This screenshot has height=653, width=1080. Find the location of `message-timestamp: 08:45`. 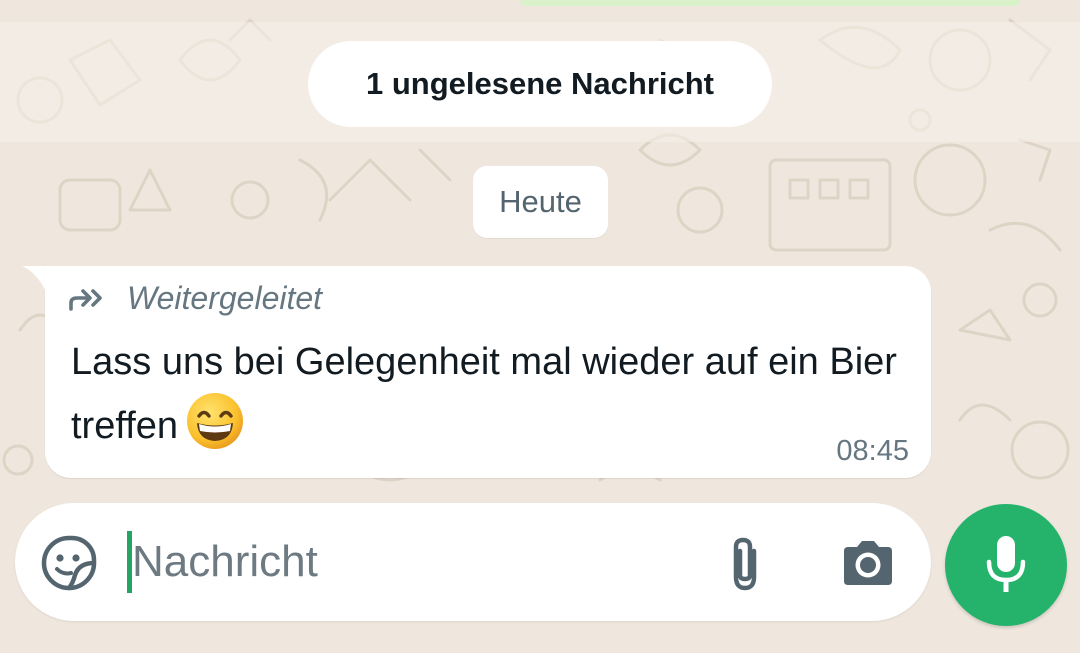

message-timestamp: 08:45 is located at coordinates (872, 451).